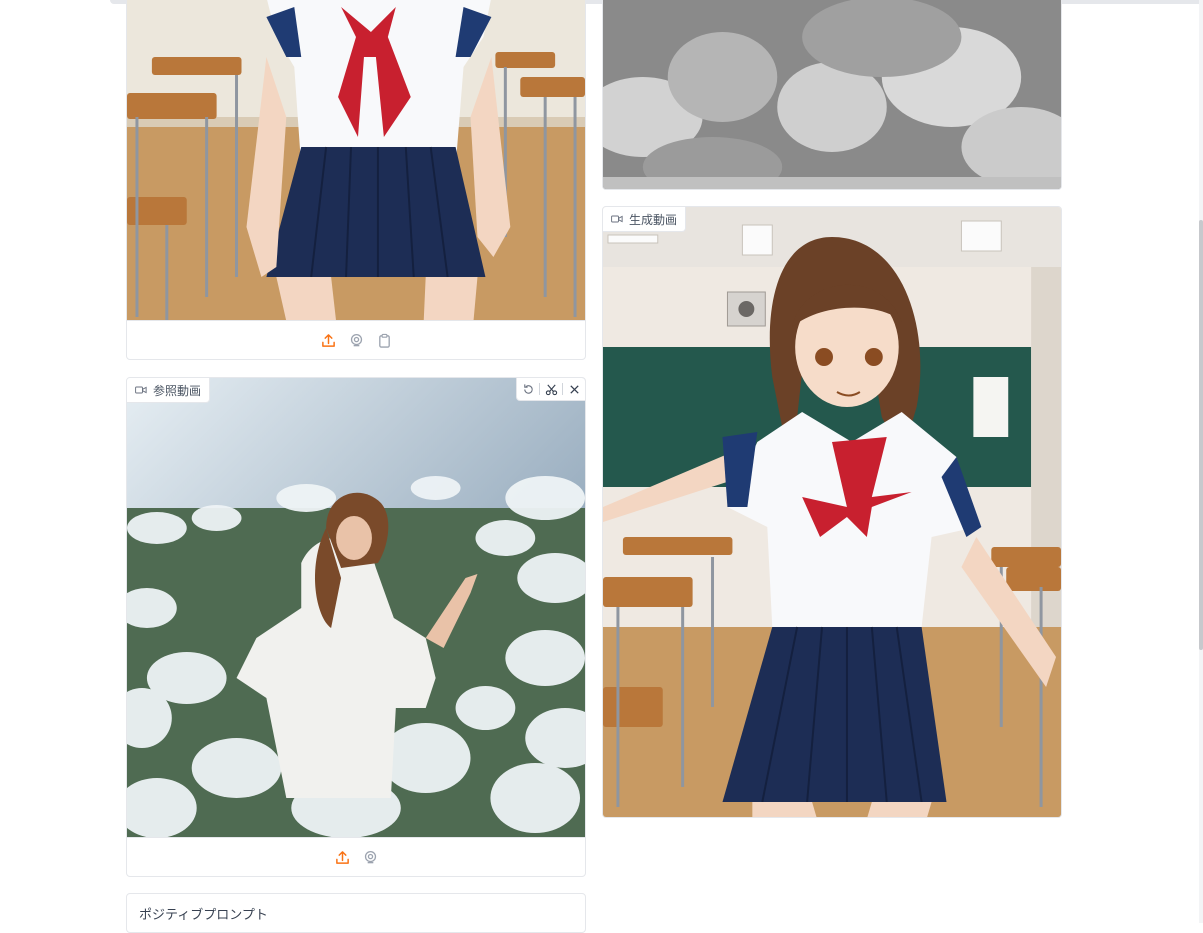  Describe the element at coordinates (528, 389) in the screenshot. I see `undo-icon` at that location.